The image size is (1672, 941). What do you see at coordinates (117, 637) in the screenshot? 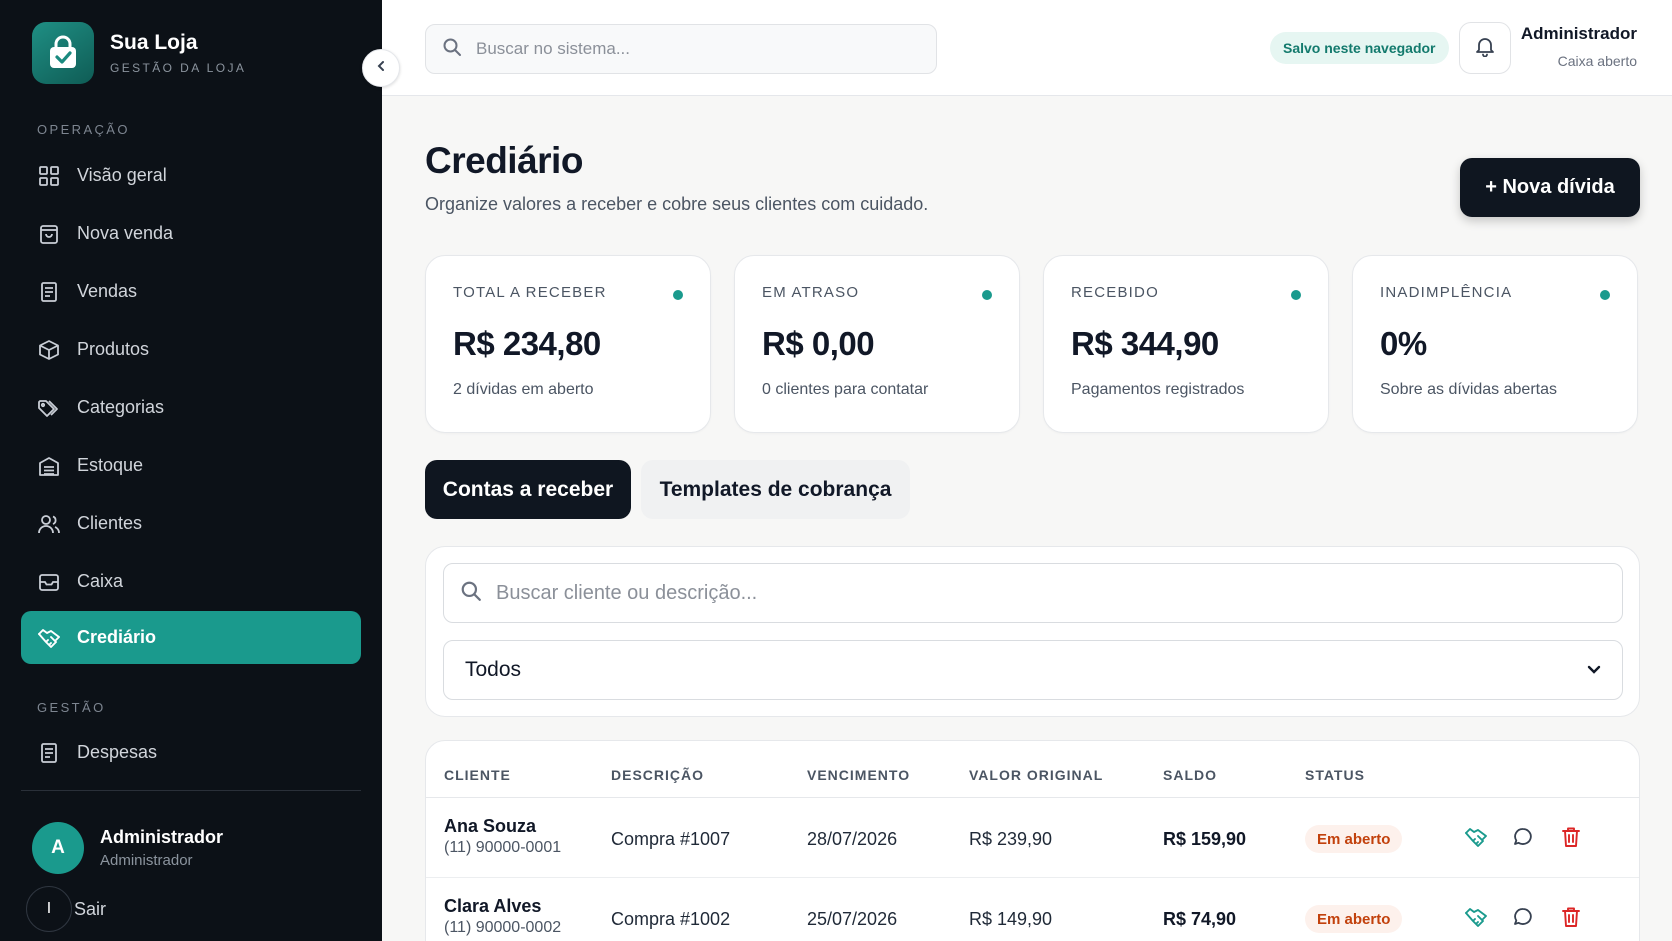
I see `sidebar-item-label: Crediário` at bounding box center [117, 637].